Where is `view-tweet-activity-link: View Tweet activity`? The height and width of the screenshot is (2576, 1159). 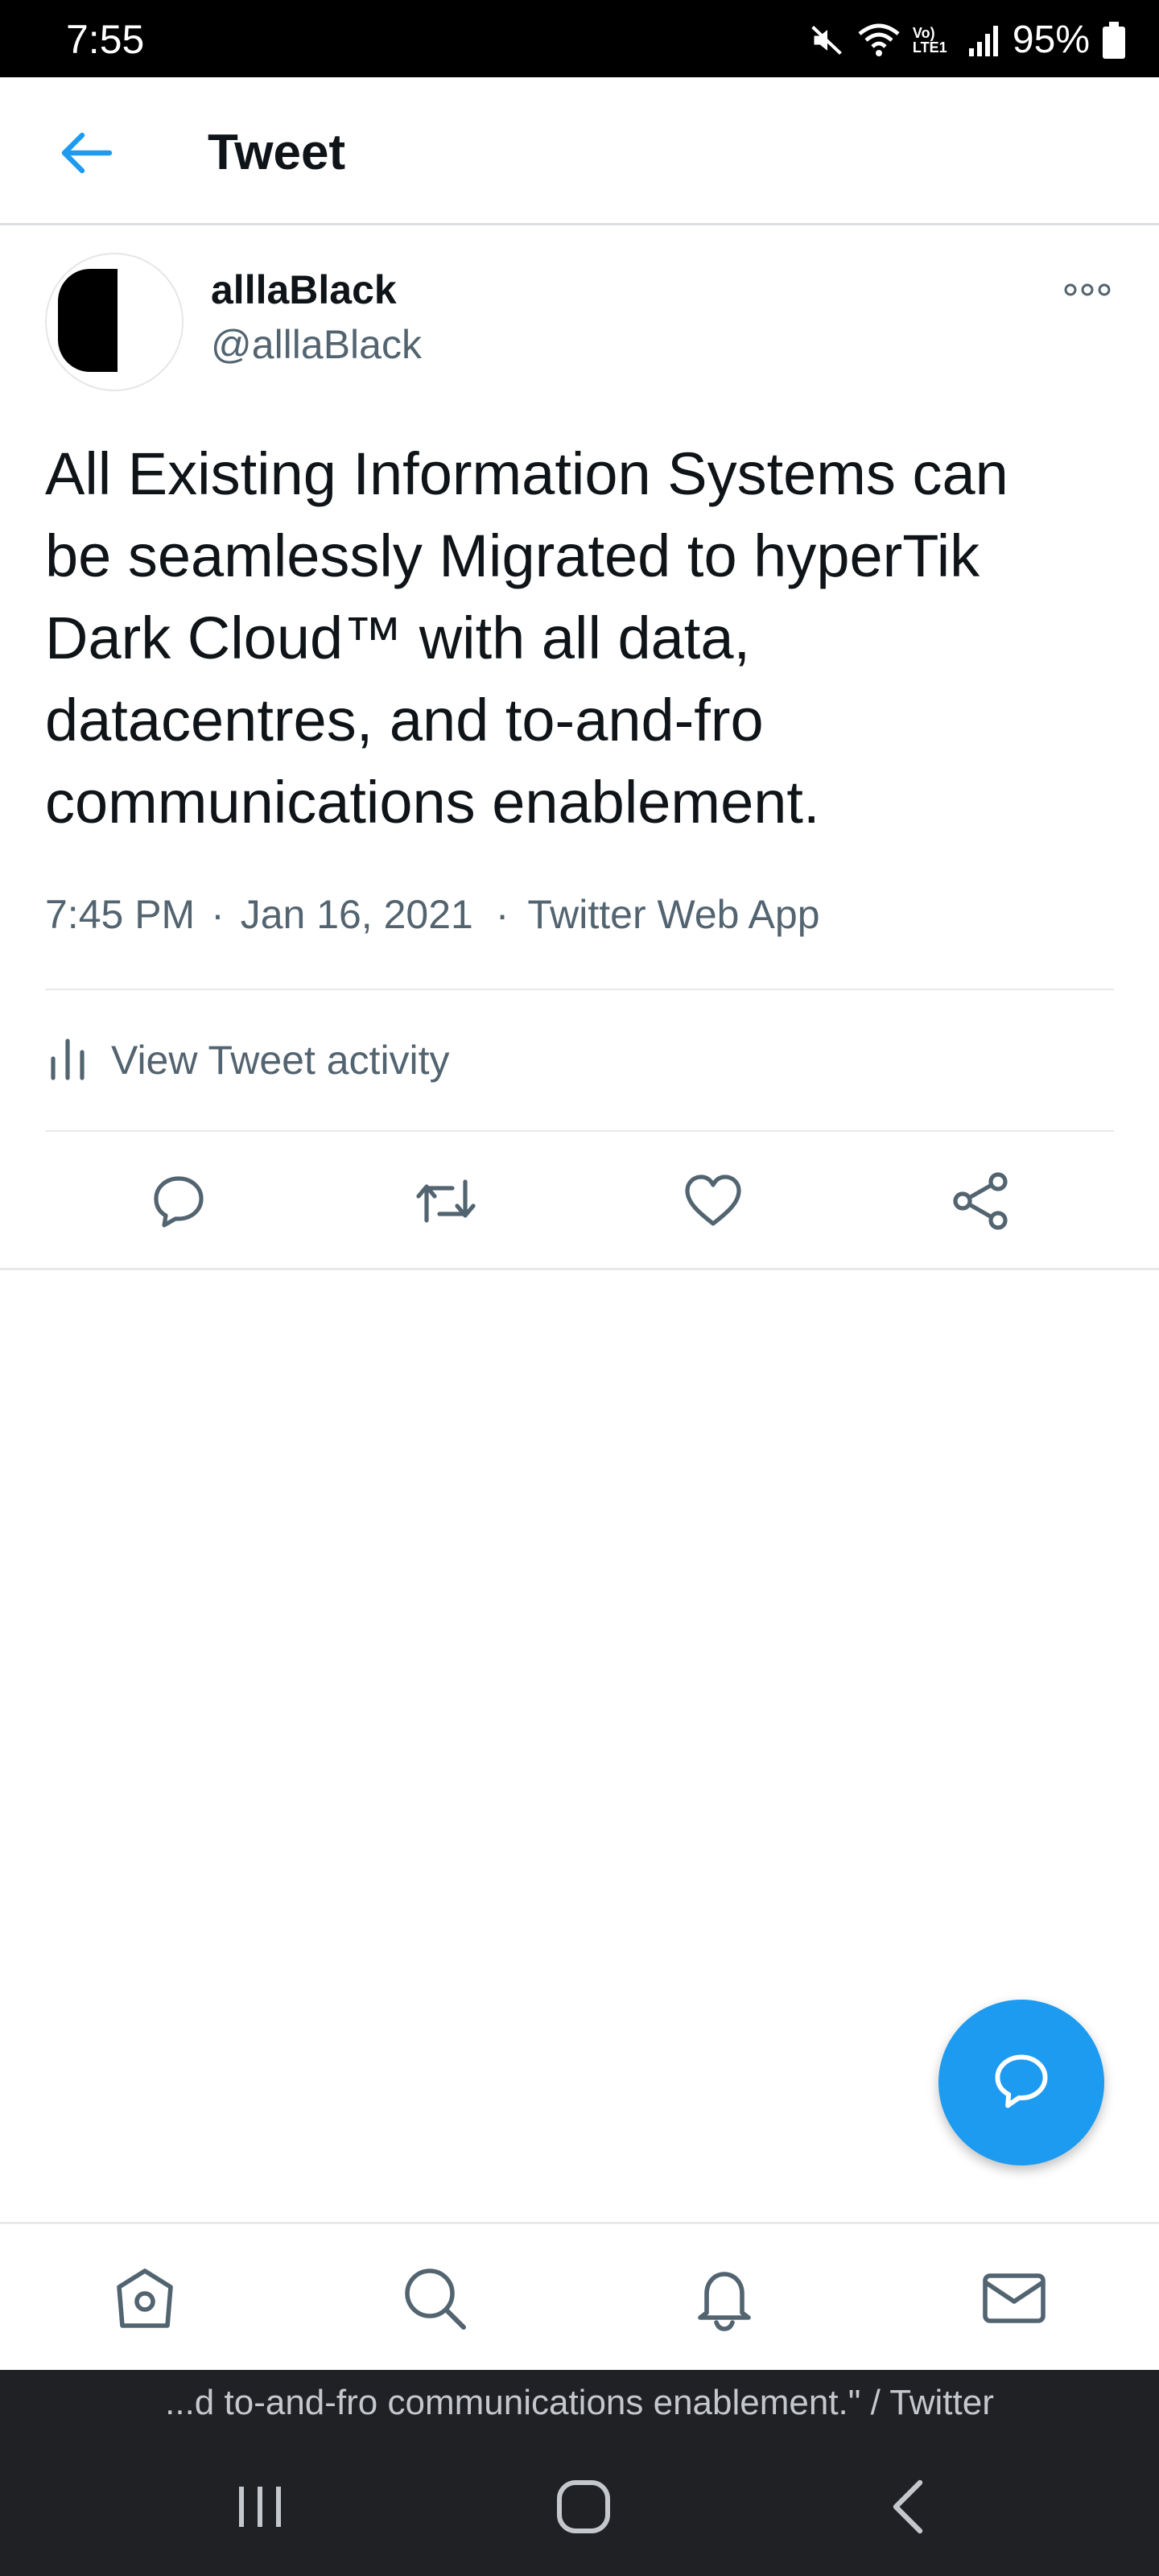
view-tweet-activity-link: View Tweet activity is located at coordinates (247, 1060).